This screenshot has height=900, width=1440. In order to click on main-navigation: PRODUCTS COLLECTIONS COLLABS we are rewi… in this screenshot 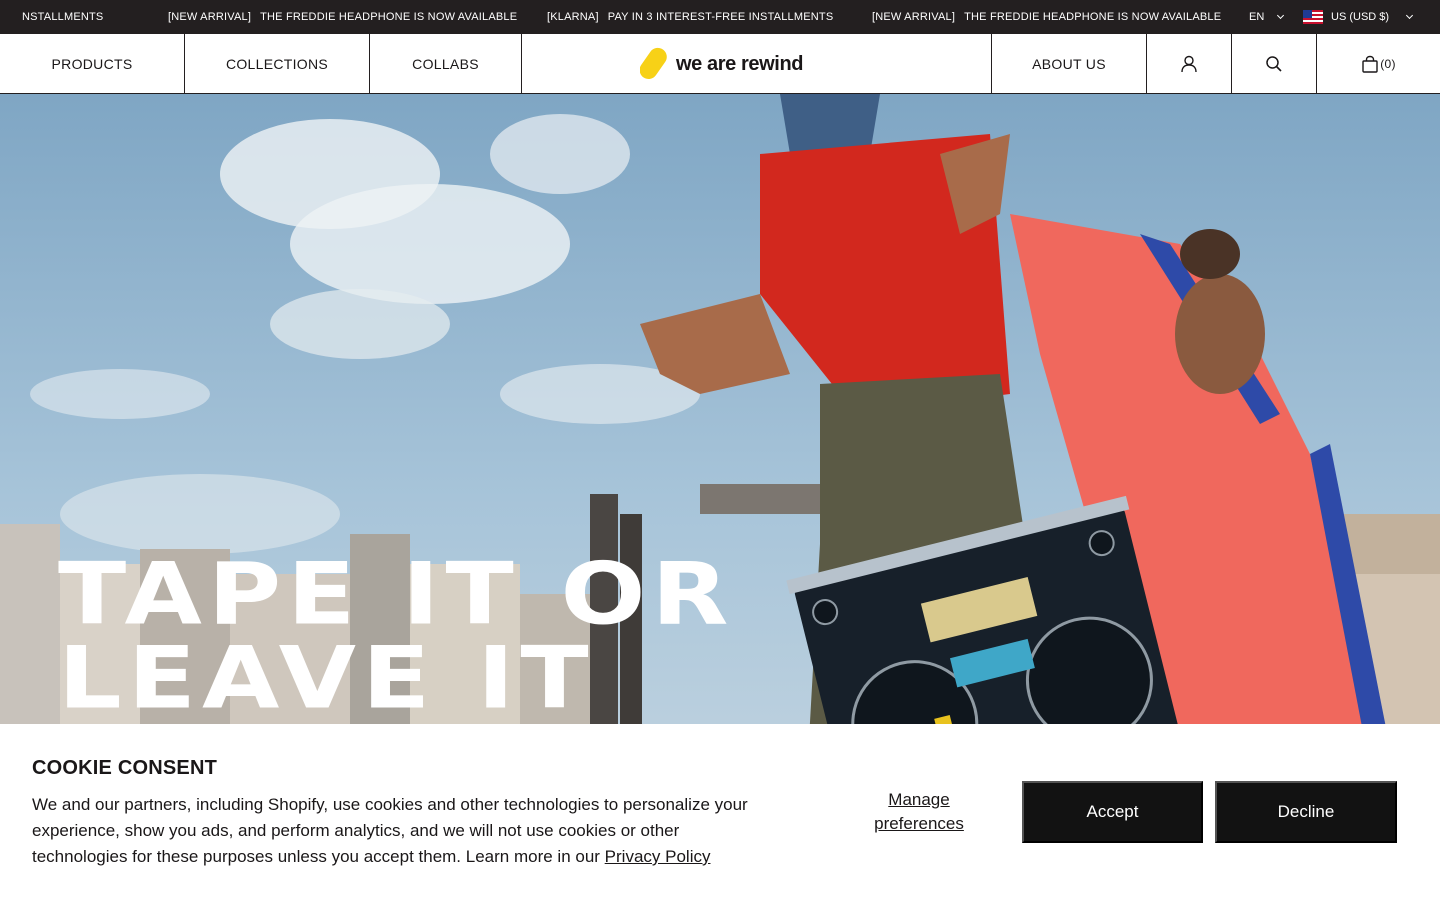, I will do `click(720, 64)`.